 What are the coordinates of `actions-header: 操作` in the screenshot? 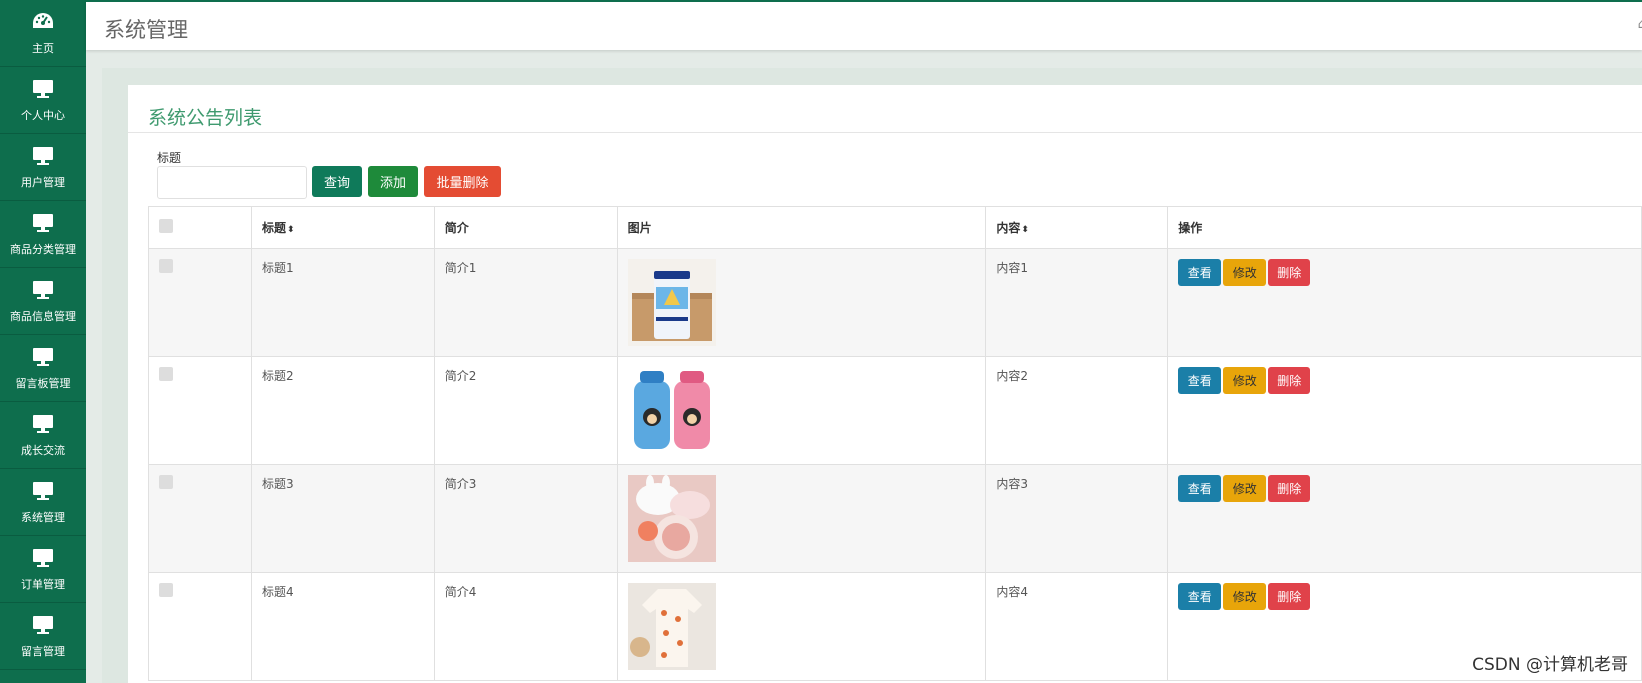 It's located at (1404, 227).